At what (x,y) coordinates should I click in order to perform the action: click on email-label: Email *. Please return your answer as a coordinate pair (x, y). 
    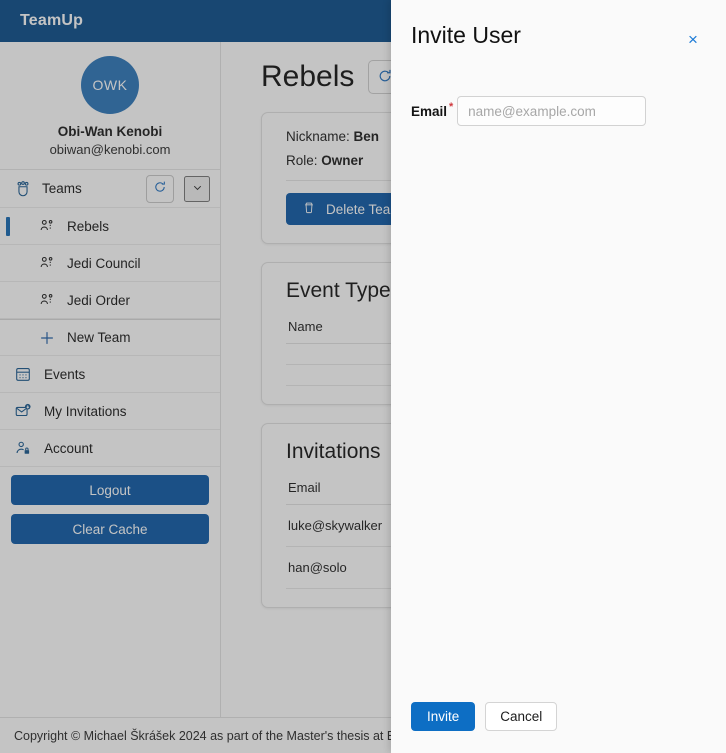
    Looking at the image, I should click on (434, 110).